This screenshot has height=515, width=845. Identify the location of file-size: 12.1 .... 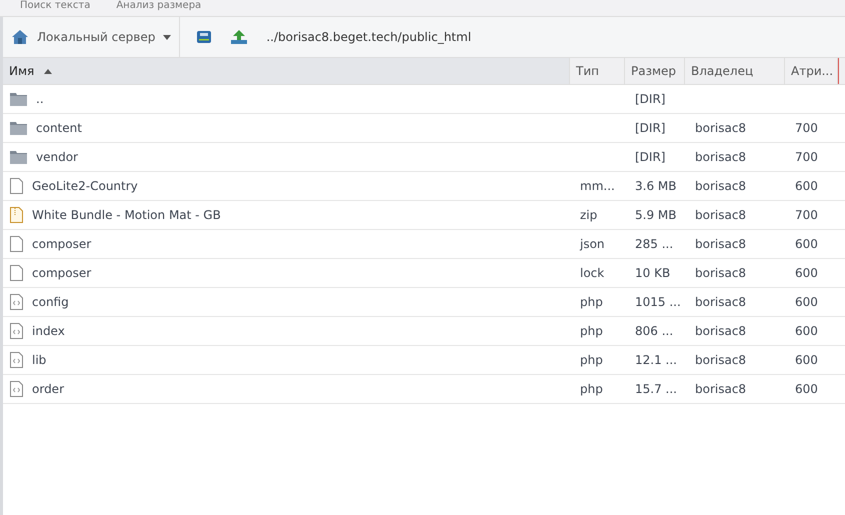
(656, 360).